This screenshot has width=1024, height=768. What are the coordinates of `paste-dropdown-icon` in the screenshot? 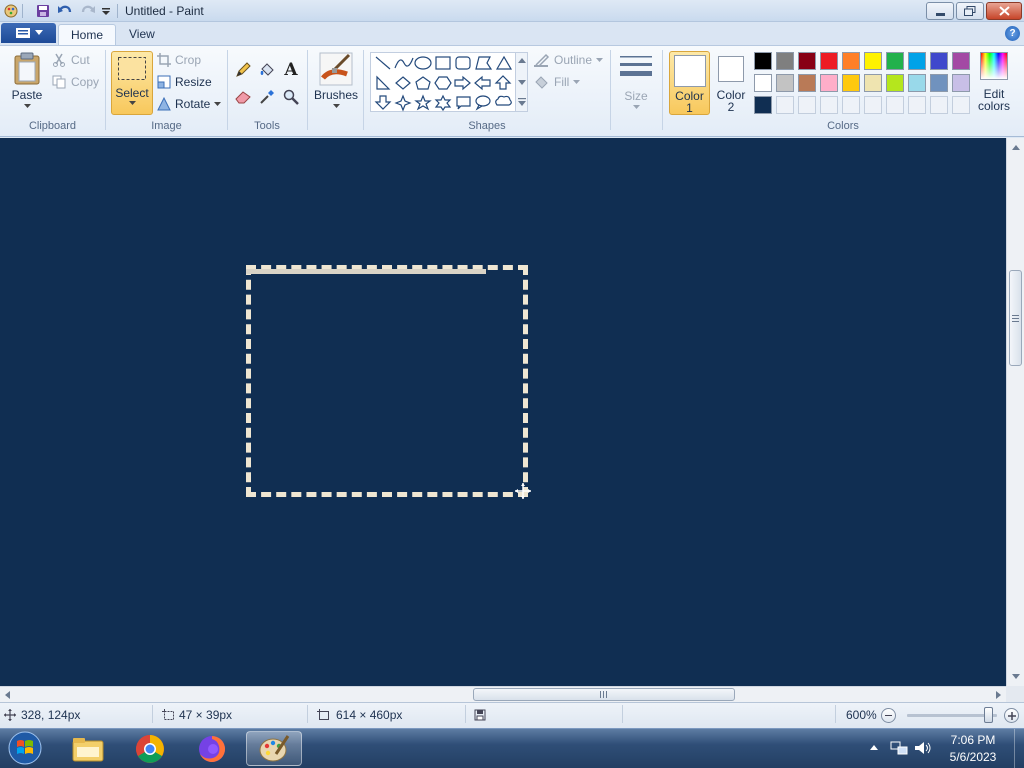 It's located at (27, 106).